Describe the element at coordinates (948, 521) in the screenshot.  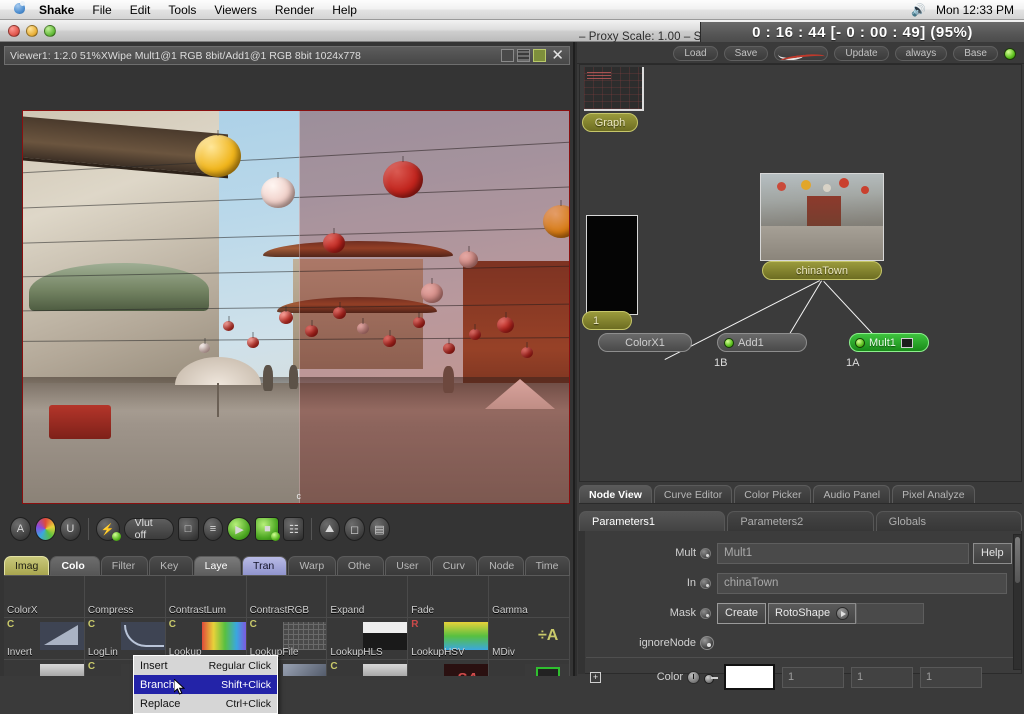
I see `tab-globals: Globals` at that location.